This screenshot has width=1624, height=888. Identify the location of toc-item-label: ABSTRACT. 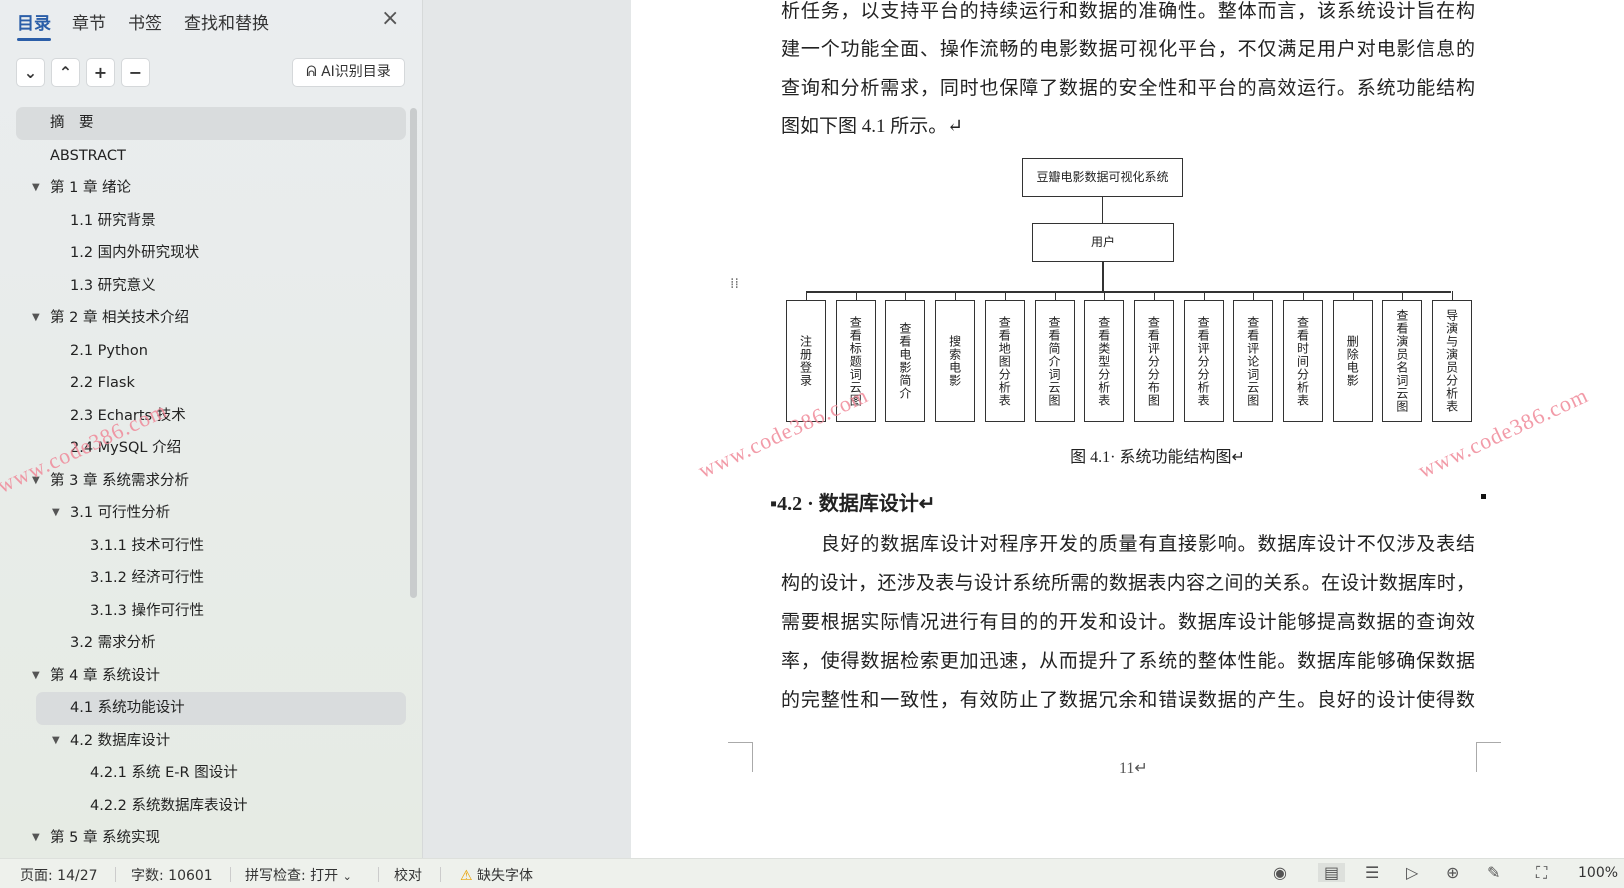
(88, 155).